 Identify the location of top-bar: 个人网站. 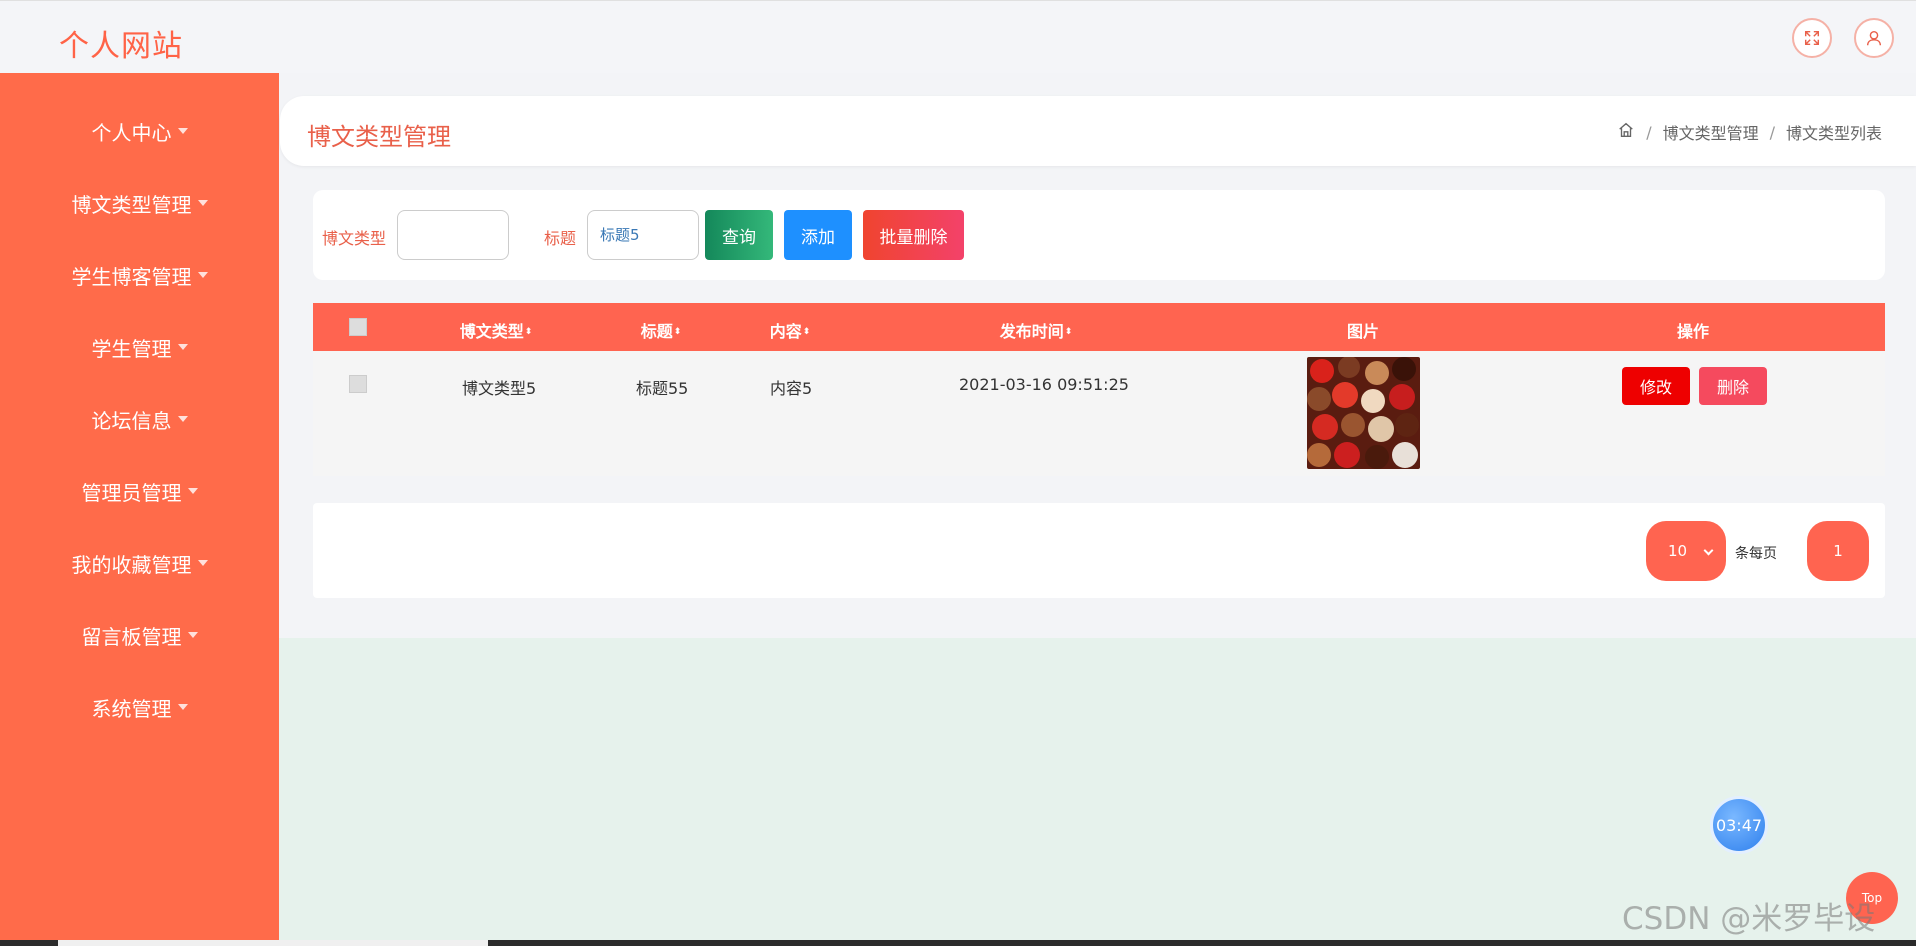
(958, 36).